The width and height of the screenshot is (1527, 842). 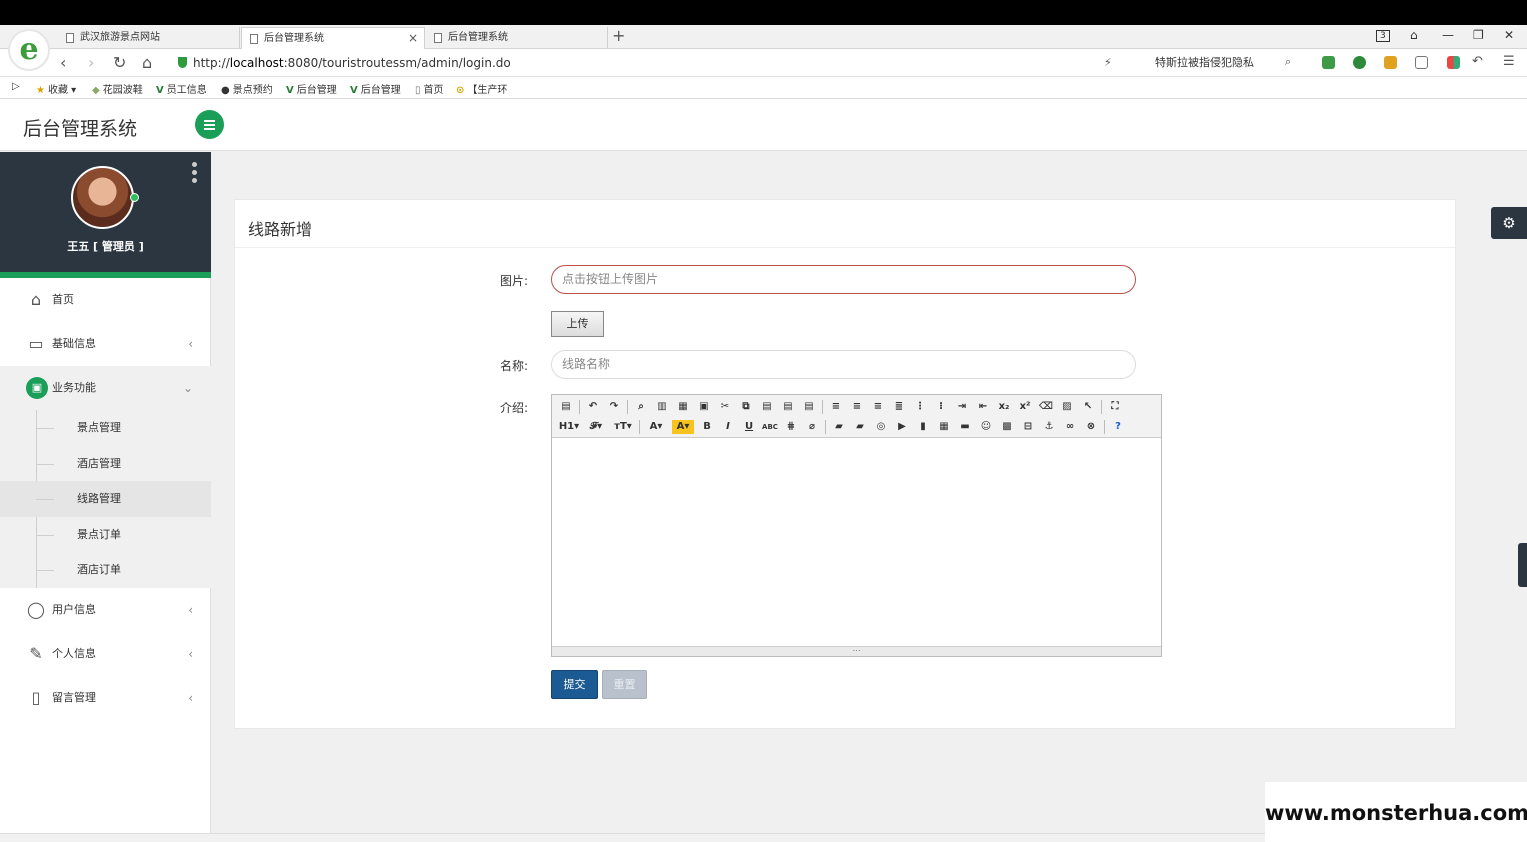 I want to click on more-options-icon, so click(x=194, y=172).